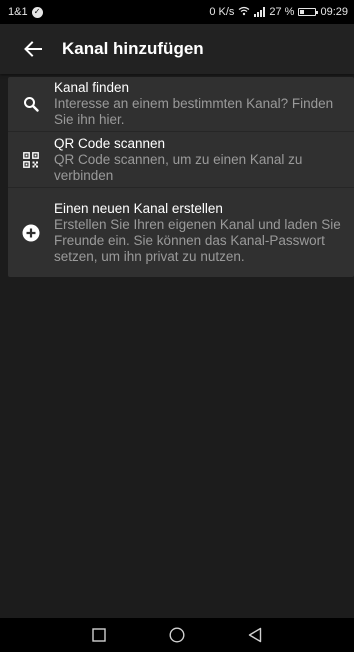 This screenshot has width=354, height=652. I want to click on qr-code-icon, so click(31, 159).